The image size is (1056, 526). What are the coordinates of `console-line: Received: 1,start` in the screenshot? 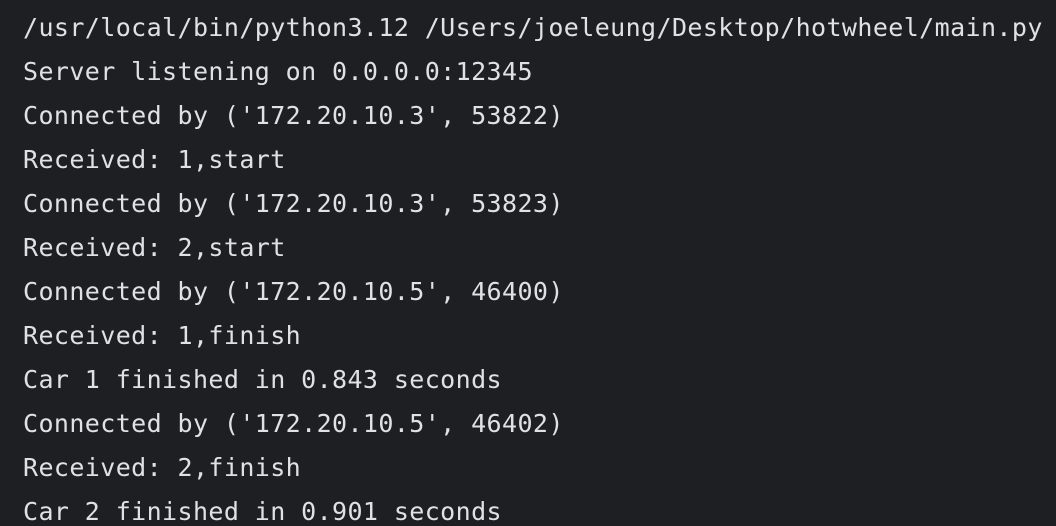 It's located at (154, 159).